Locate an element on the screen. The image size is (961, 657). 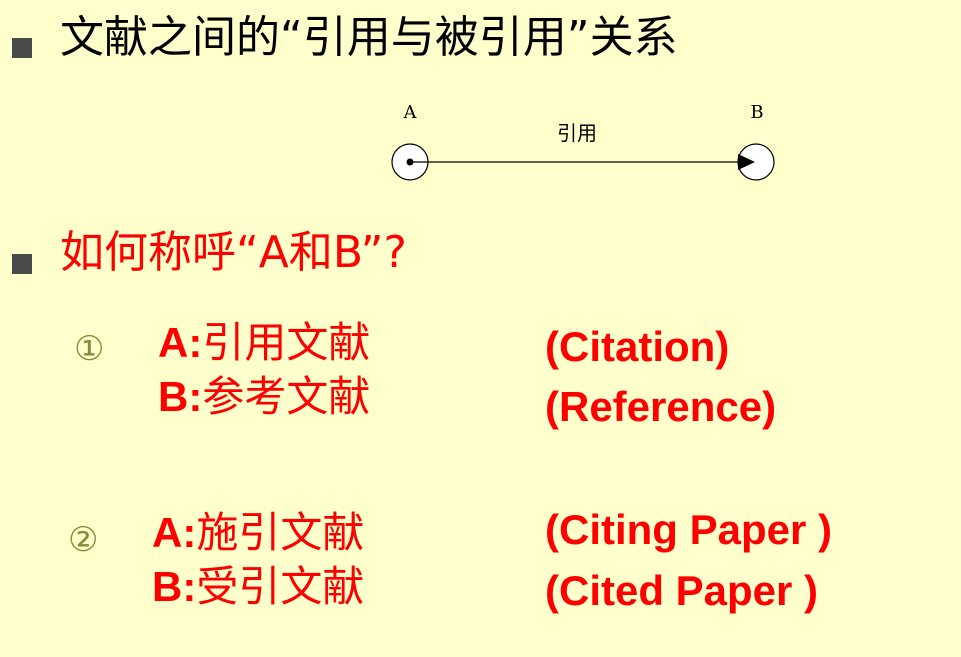
page-title: 文献之间的“引用与被引用”关系 is located at coordinates (369, 37).